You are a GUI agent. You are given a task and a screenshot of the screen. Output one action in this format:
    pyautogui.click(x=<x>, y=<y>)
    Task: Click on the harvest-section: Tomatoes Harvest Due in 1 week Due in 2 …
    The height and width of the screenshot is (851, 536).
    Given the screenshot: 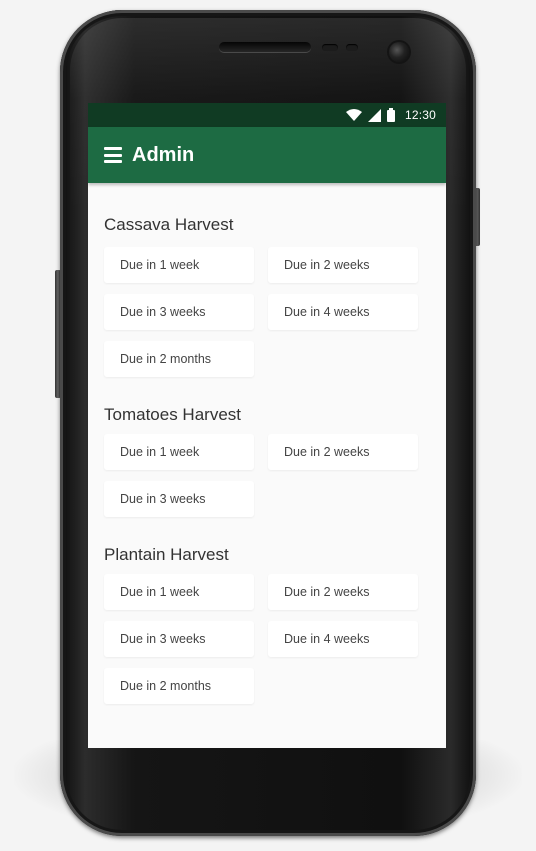 What is the action you would take?
    pyautogui.click(x=267, y=447)
    